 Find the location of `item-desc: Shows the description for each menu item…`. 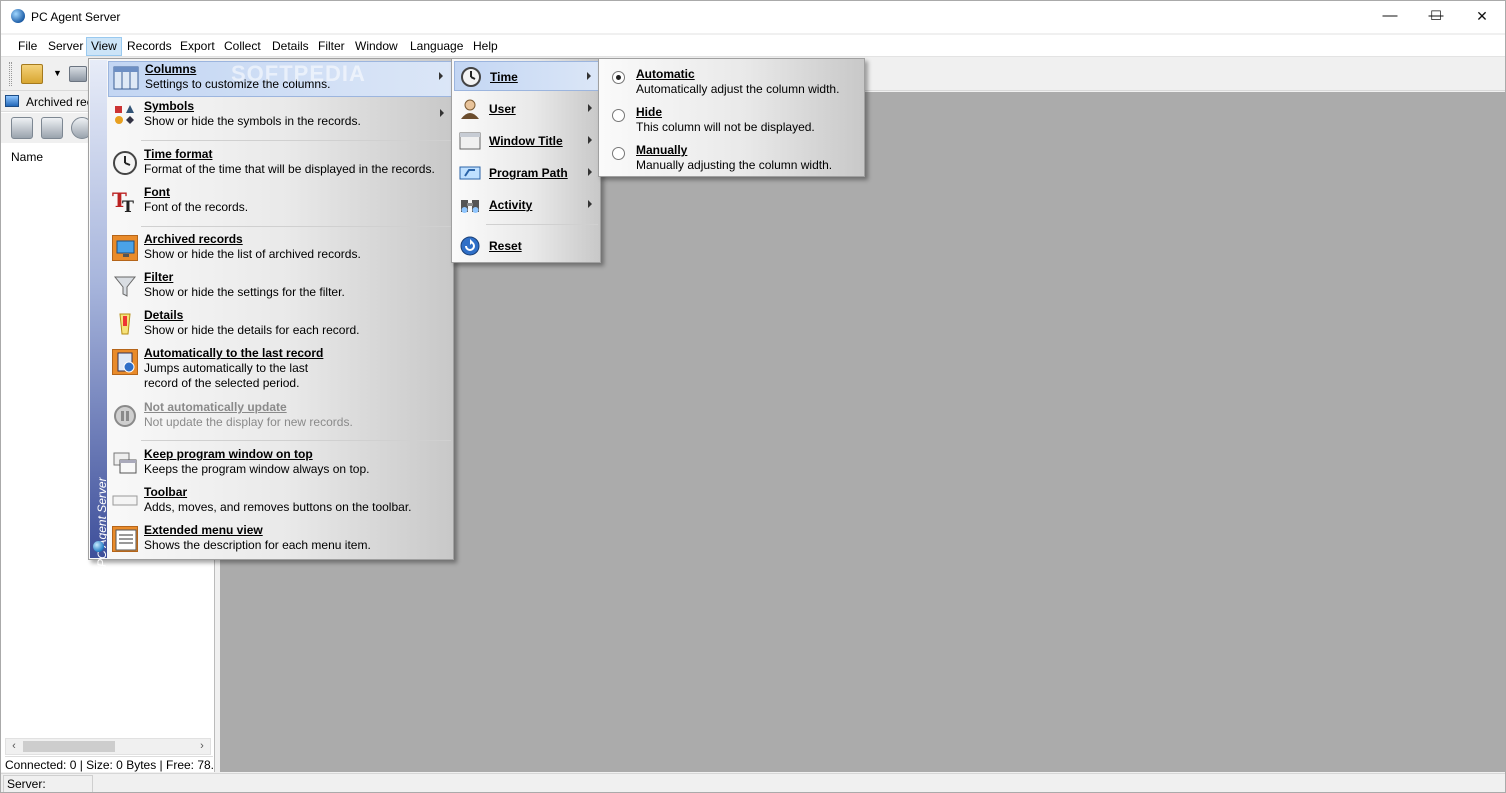

item-desc: Shows the description for each menu item… is located at coordinates (257, 545).